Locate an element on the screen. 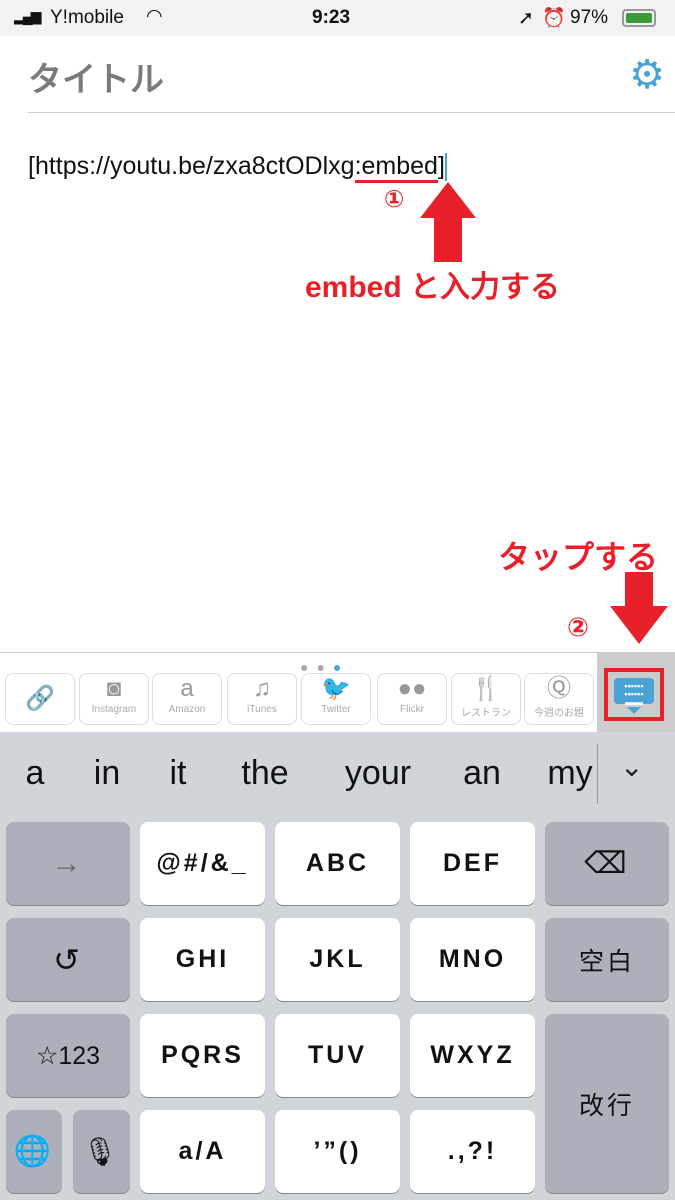 This screenshot has height=1200, width=675. q-pin-icon: Ⓠ is located at coordinates (559, 688).